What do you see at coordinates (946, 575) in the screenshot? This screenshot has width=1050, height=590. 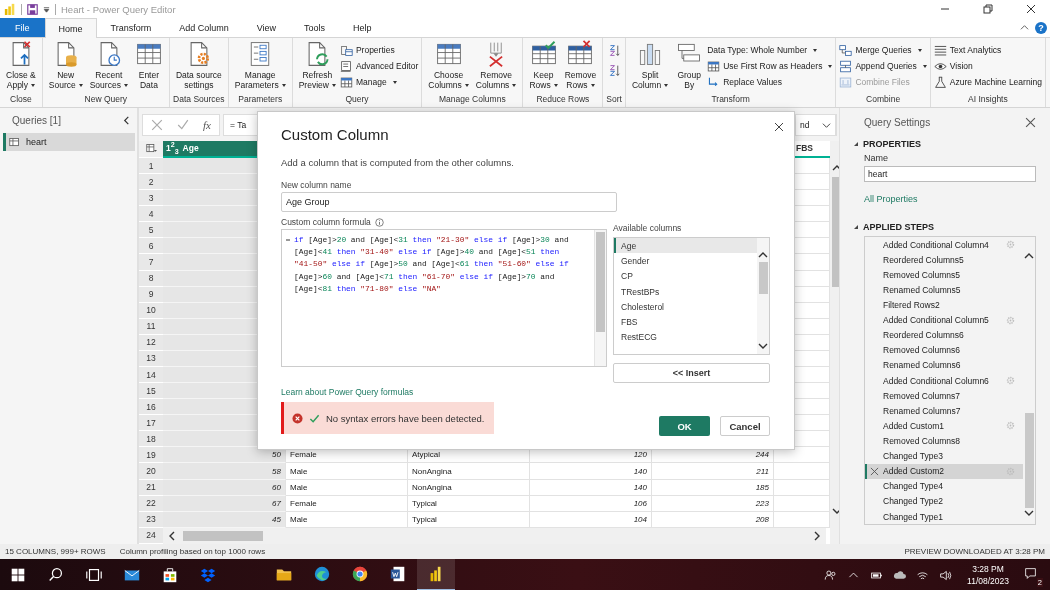 I see `volume-icon` at bounding box center [946, 575].